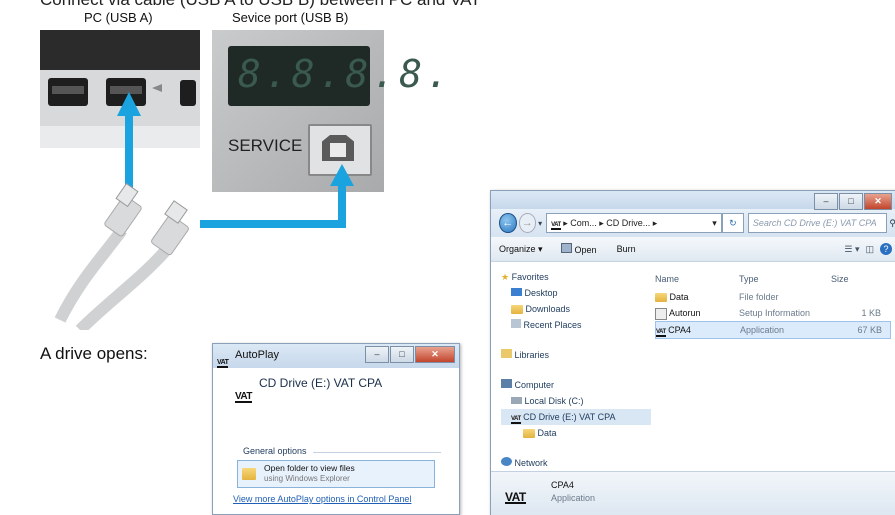 The image size is (895, 515). Describe the element at coordinates (693, 493) in the screenshot. I see `details-pane: VAT CPA4 Application` at that location.